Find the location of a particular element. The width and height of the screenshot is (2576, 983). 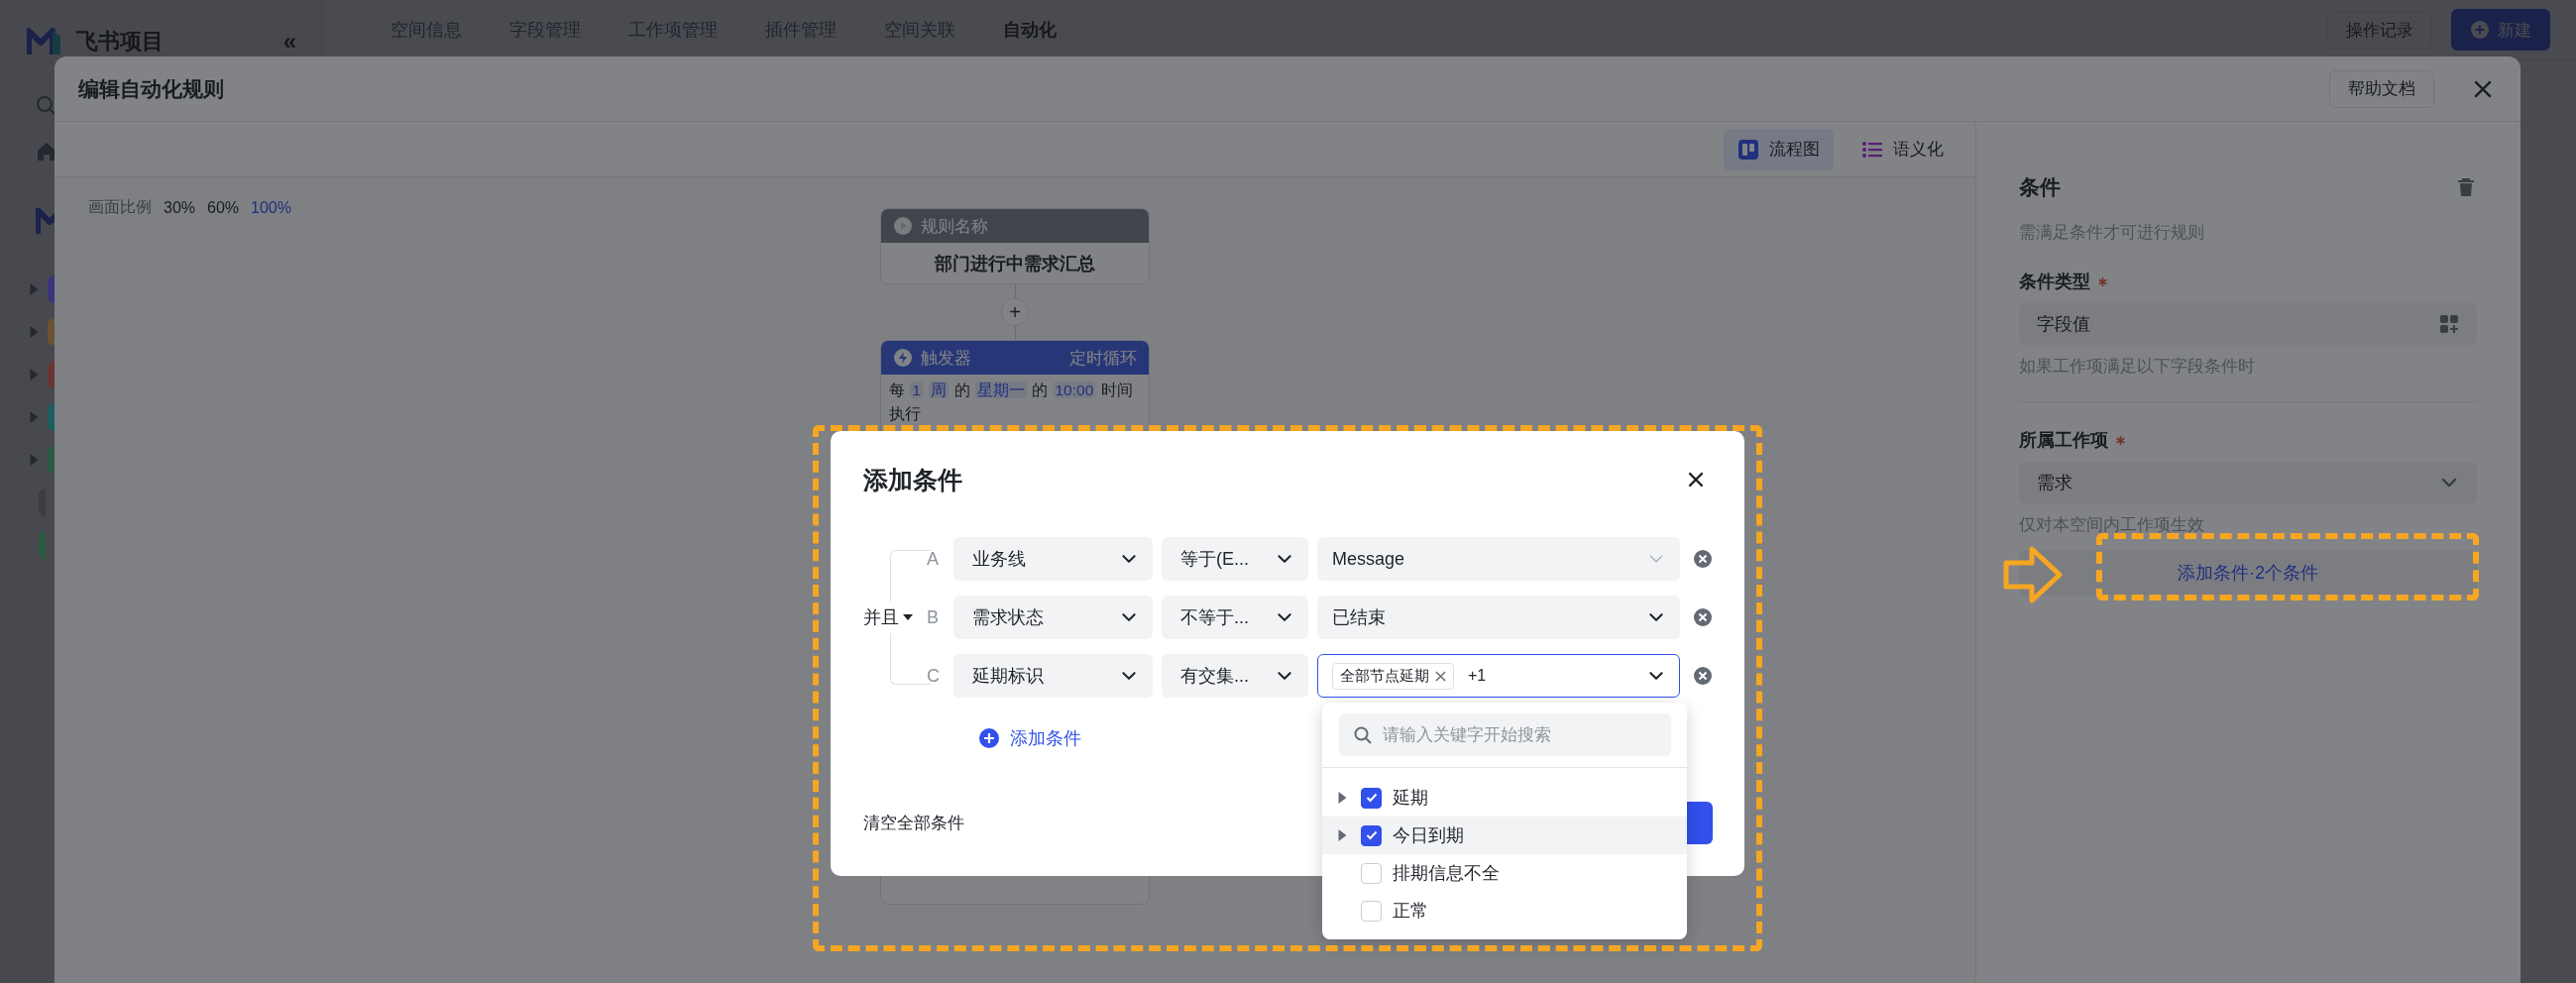

dialog-title: 添加条件 is located at coordinates (912, 479).